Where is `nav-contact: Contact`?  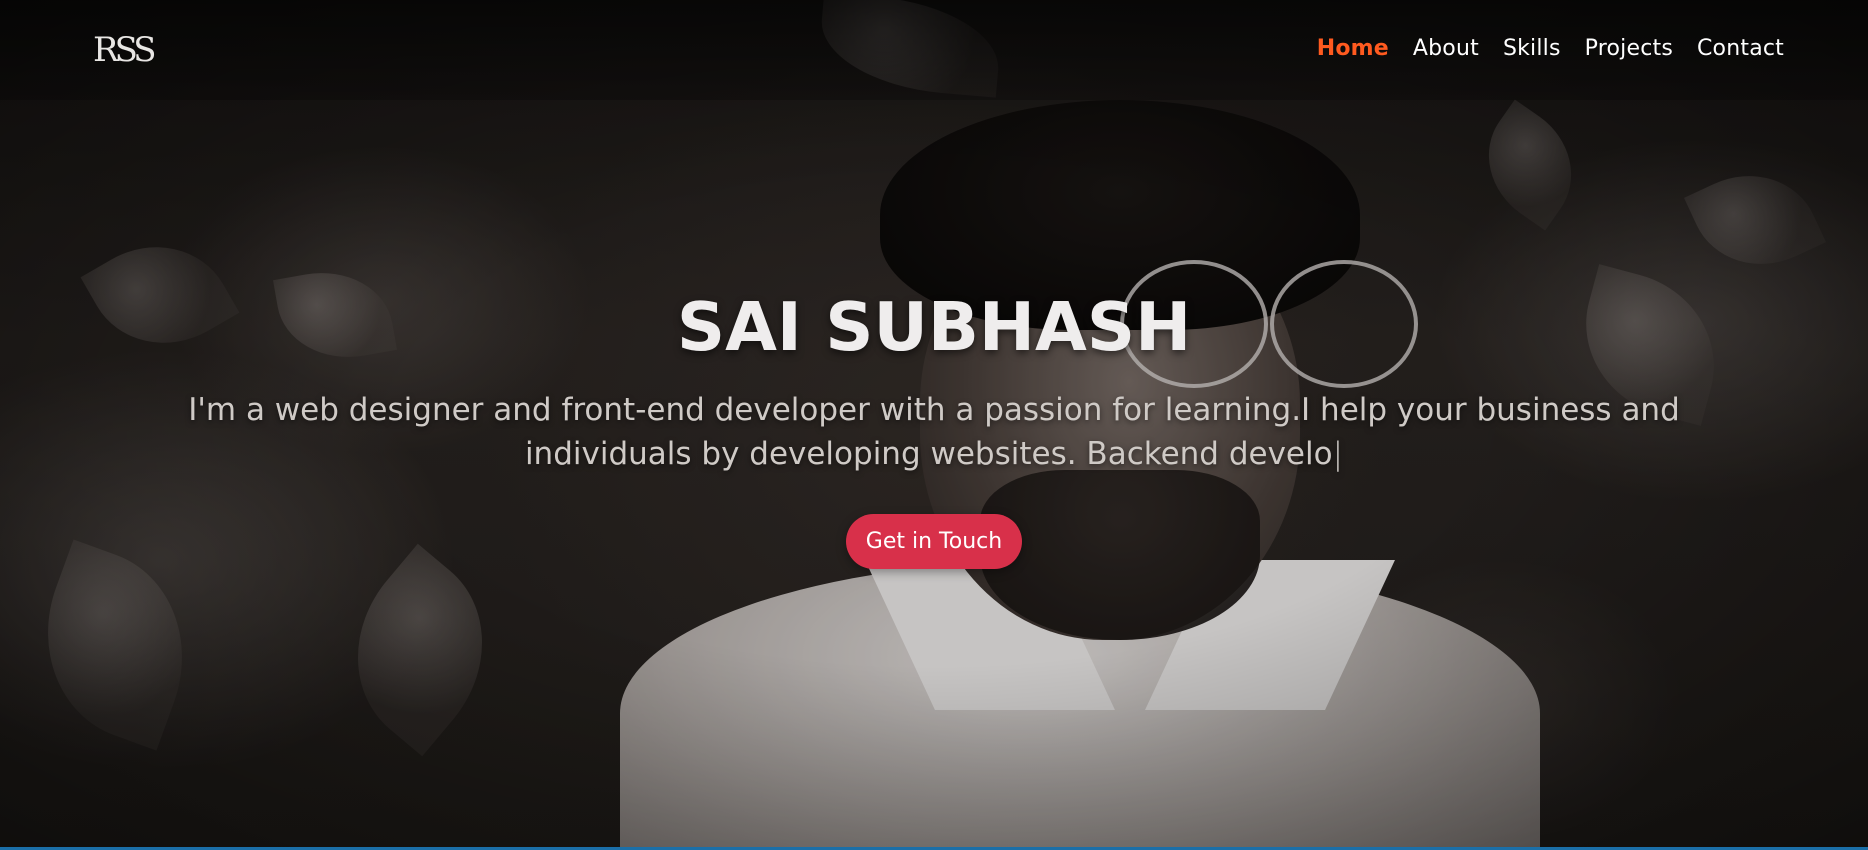 nav-contact: Contact is located at coordinates (1740, 48).